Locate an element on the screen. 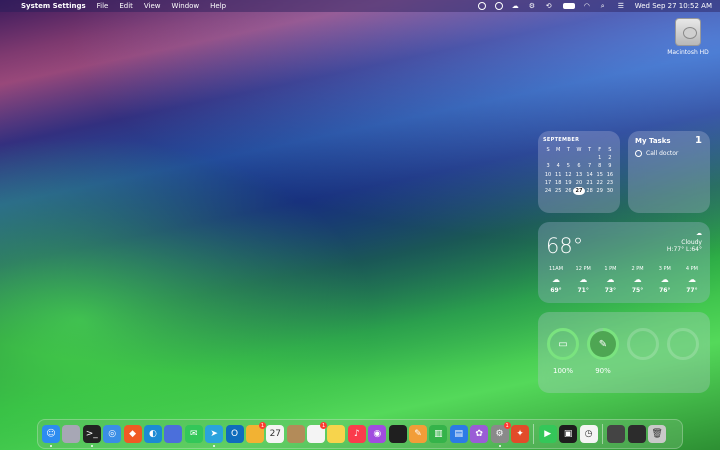 This screenshot has width=720, height=450. telegram-icon: ➤ is located at coordinates (214, 436).